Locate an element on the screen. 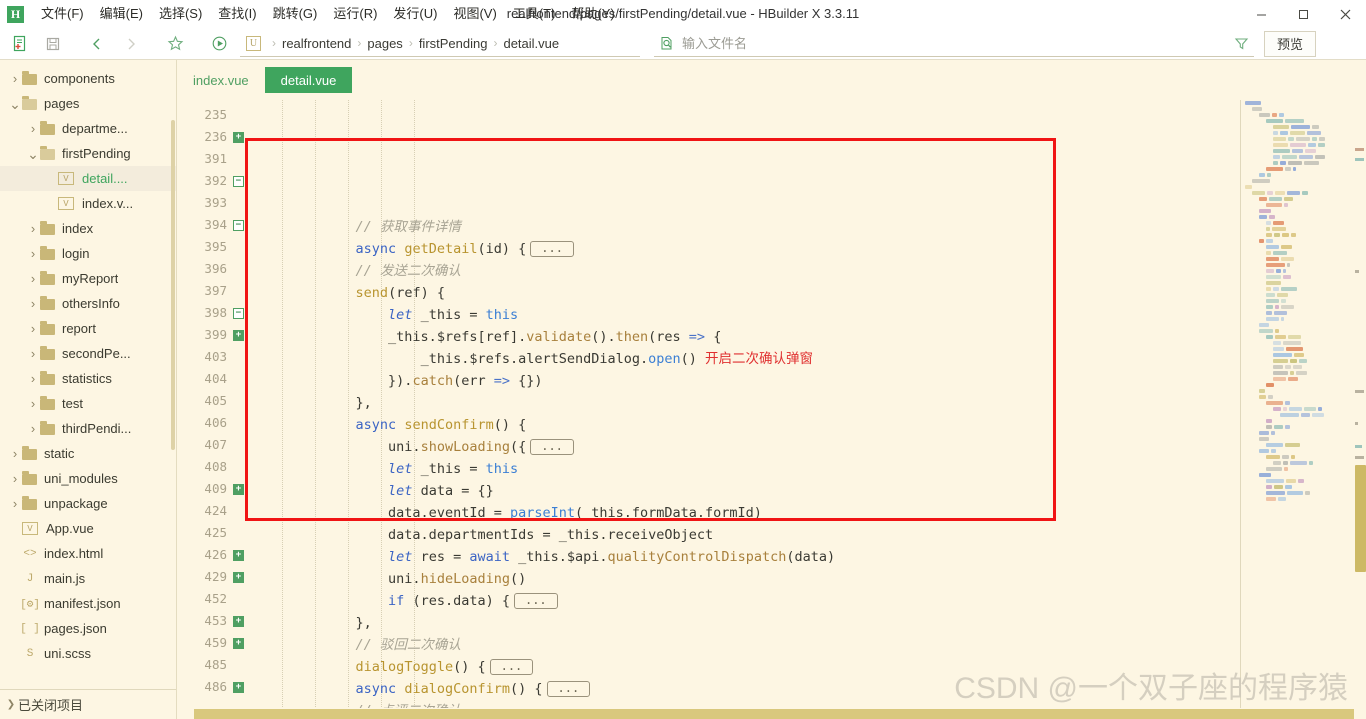 Image resolution: width=1366 pixels, height=719 pixels. tree-item-unpackage: › unpackage is located at coordinates (88, 503).